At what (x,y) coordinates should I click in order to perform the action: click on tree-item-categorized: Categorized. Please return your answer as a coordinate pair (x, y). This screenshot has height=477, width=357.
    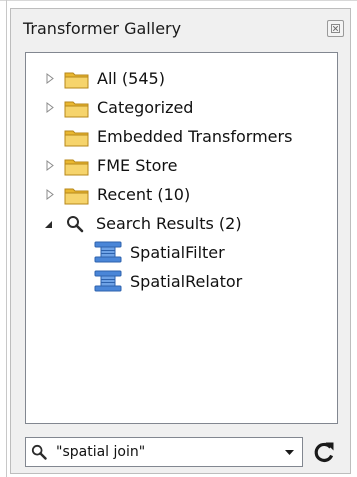
    Looking at the image, I should click on (181, 108).